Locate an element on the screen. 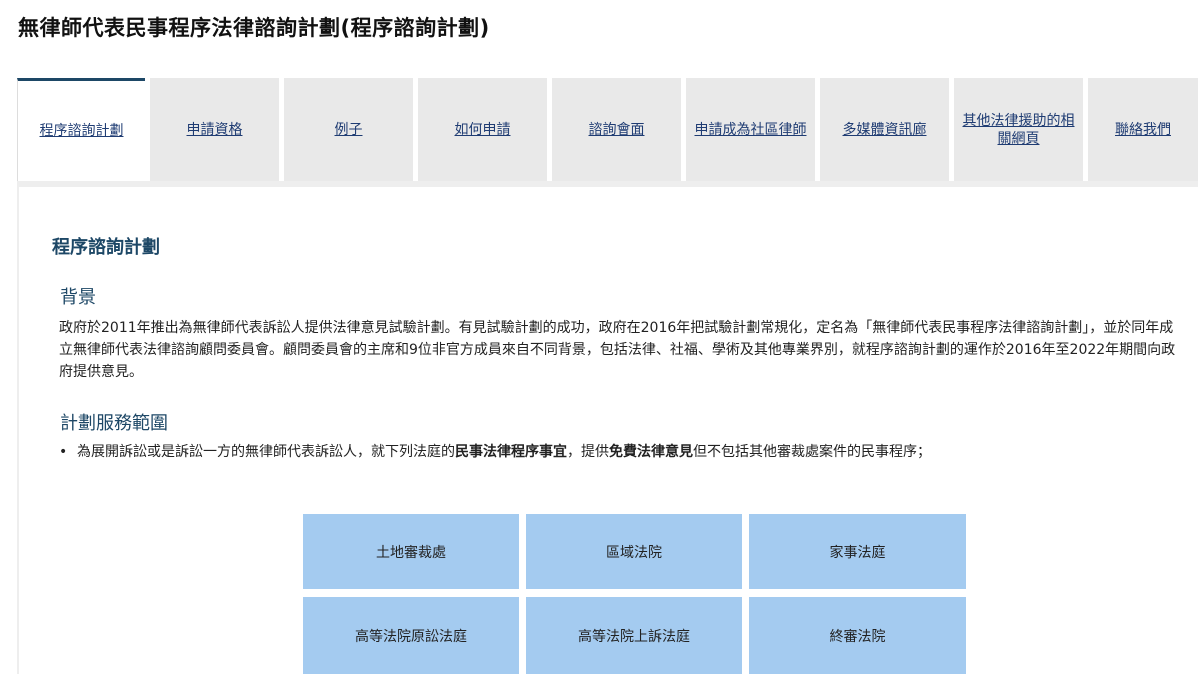 This screenshot has width=1198, height=674. tab-label: 例子 is located at coordinates (349, 130).